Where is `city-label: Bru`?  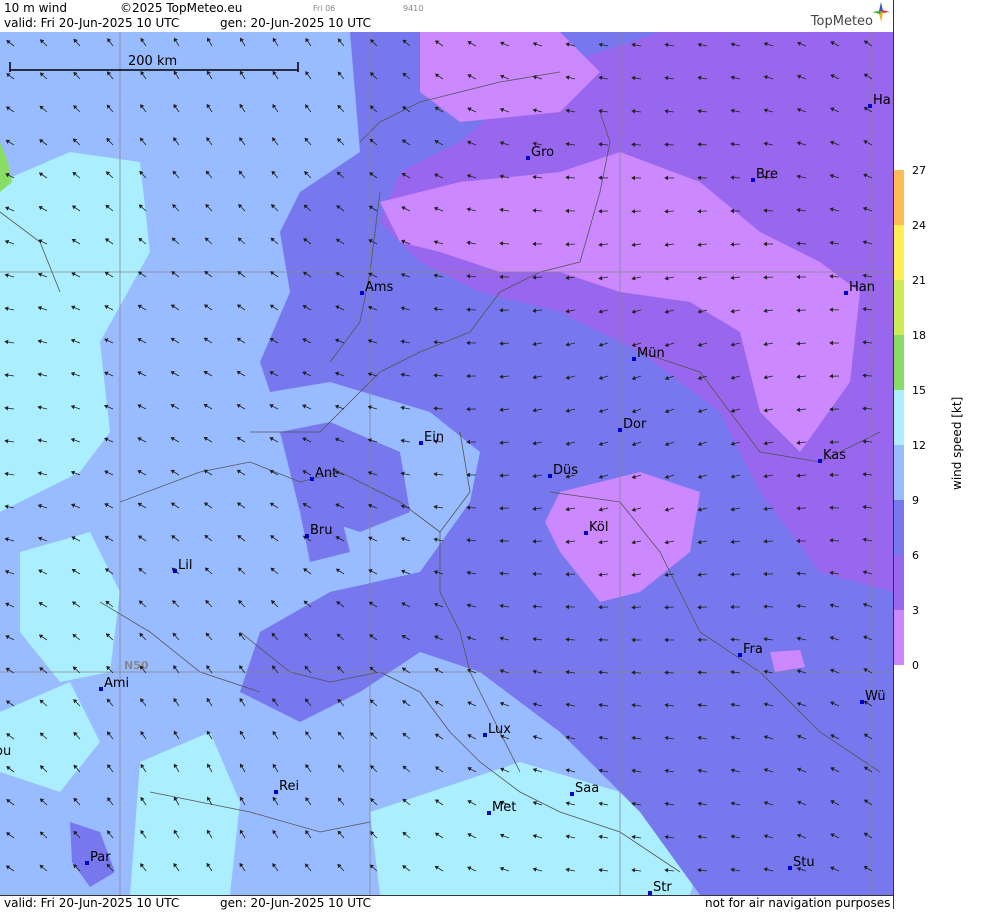
city-label: Bru is located at coordinates (321, 530).